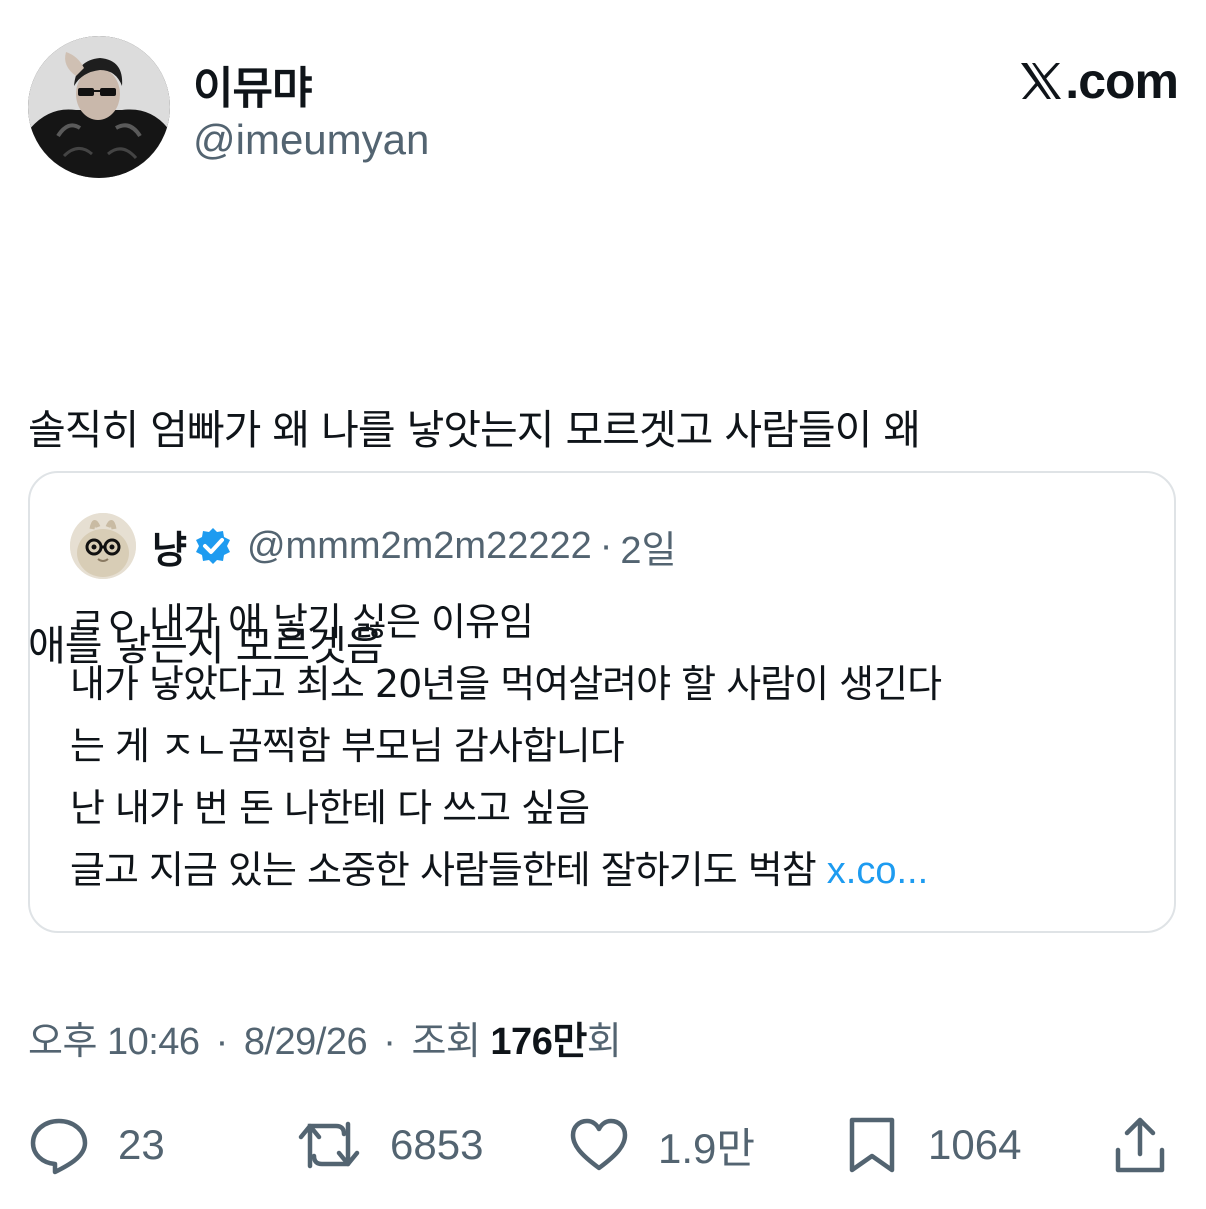  Describe the element at coordinates (707, 1148) in the screenshot. I see `like-count: 1.9만` at that location.